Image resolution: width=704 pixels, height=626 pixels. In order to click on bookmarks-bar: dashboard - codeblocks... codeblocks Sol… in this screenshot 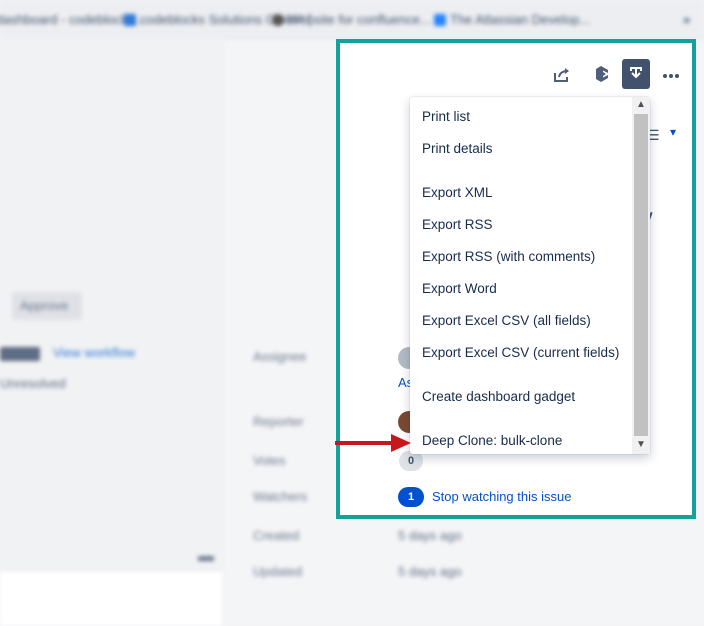, I will do `click(352, 19)`.